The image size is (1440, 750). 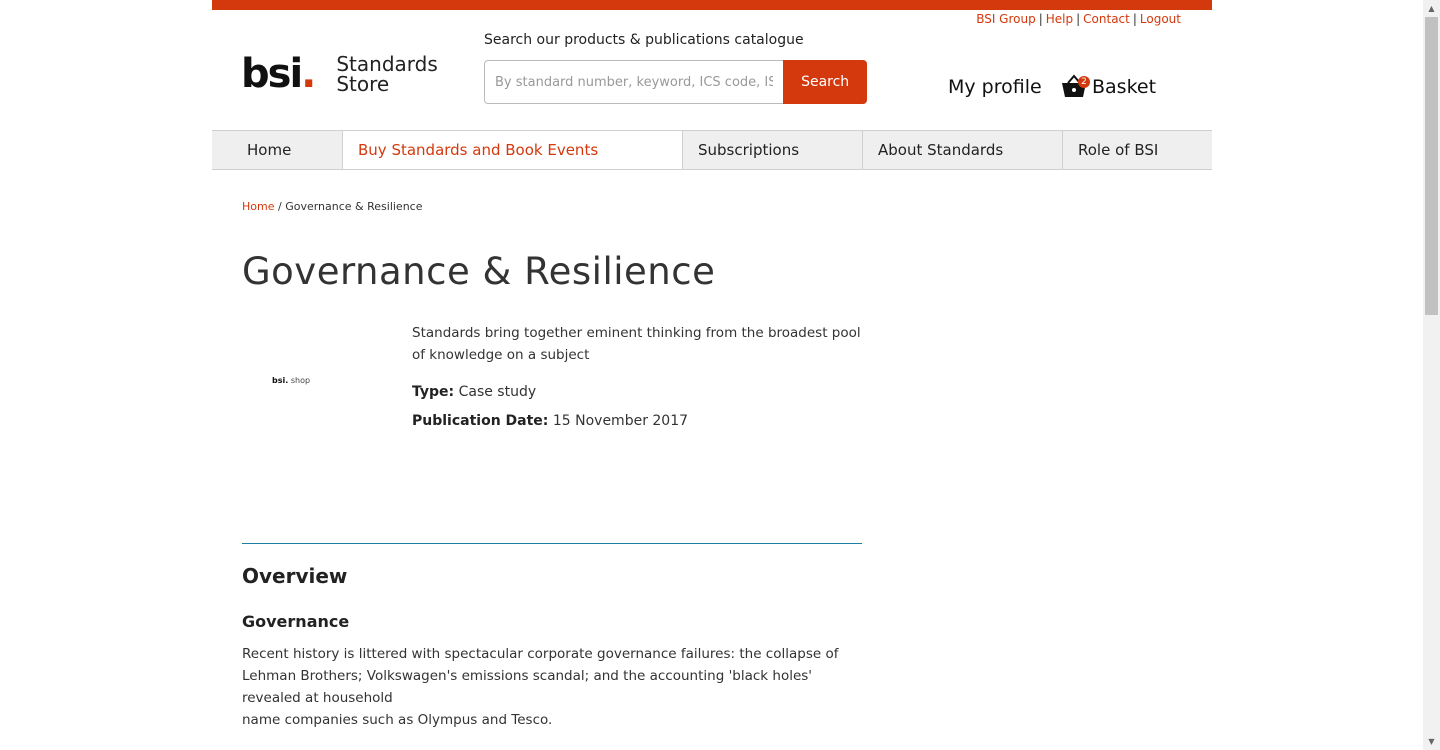 What do you see at coordinates (550, 421) in the screenshot?
I see `publication-date: Publication Date: 15 November 2017` at bounding box center [550, 421].